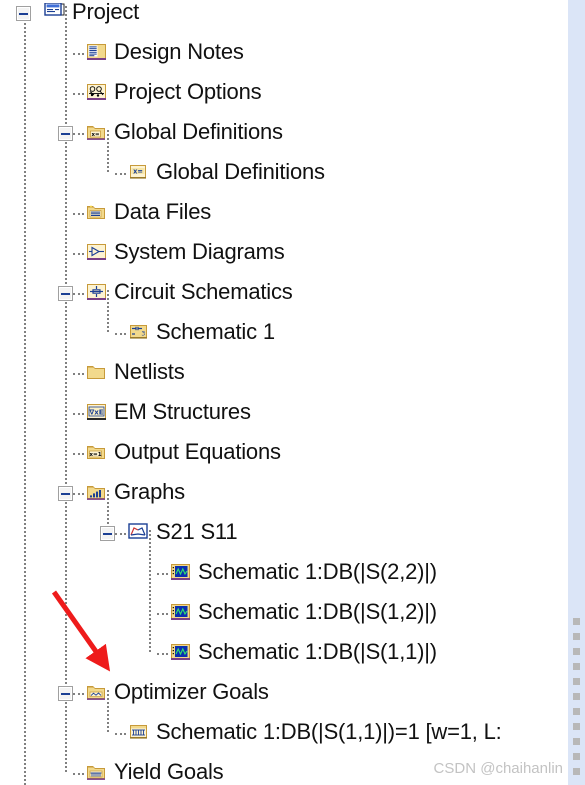 Image resolution: width=585 pixels, height=785 pixels. I want to click on tree-node-project-options: Project Options, so click(284, 94).